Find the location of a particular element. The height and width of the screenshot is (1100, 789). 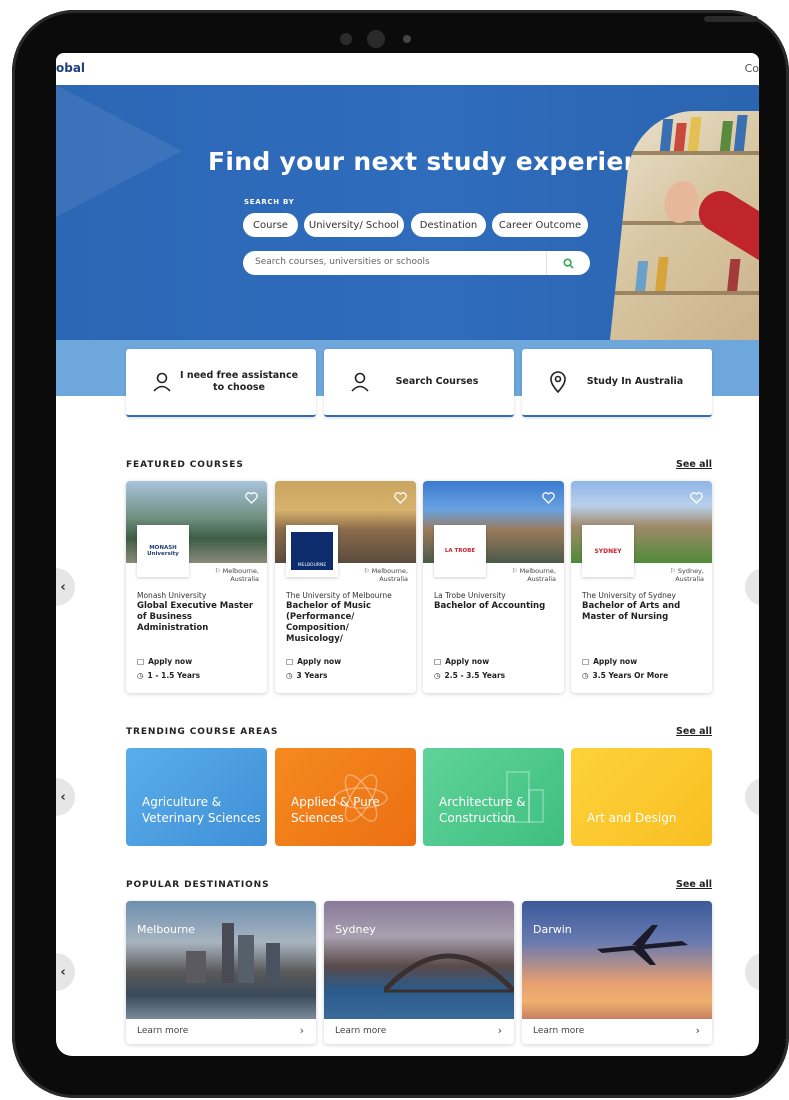

duration: ◷ 1 - 1.5 Years is located at coordinates (169, 675).